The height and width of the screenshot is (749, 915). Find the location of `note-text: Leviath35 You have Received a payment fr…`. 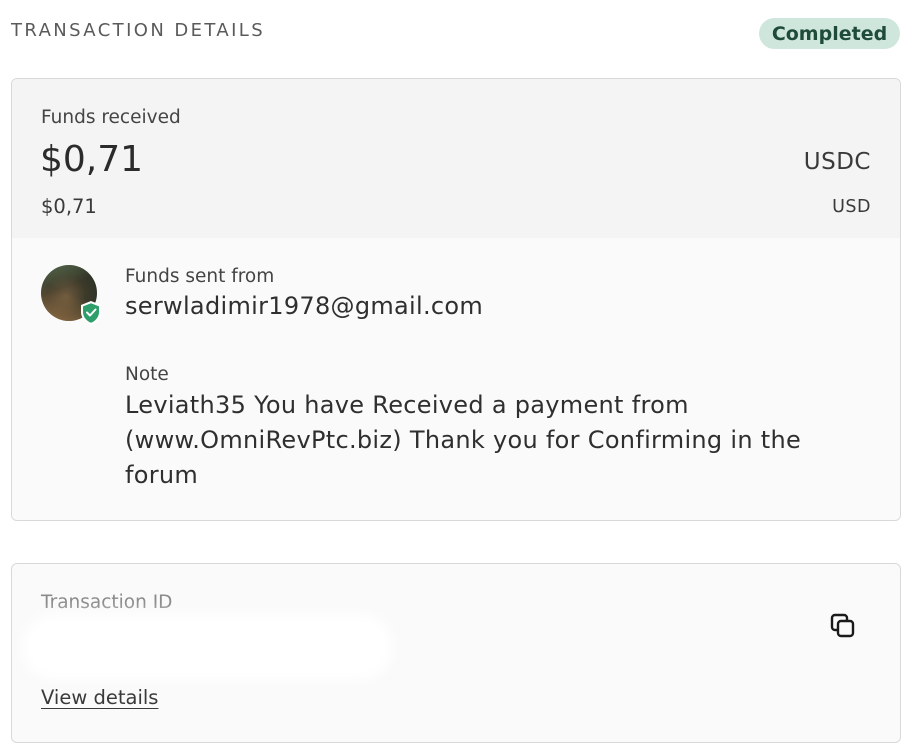

note-text: Leviath35 You have Received a payment fr… is located at coordinates (463, 440).